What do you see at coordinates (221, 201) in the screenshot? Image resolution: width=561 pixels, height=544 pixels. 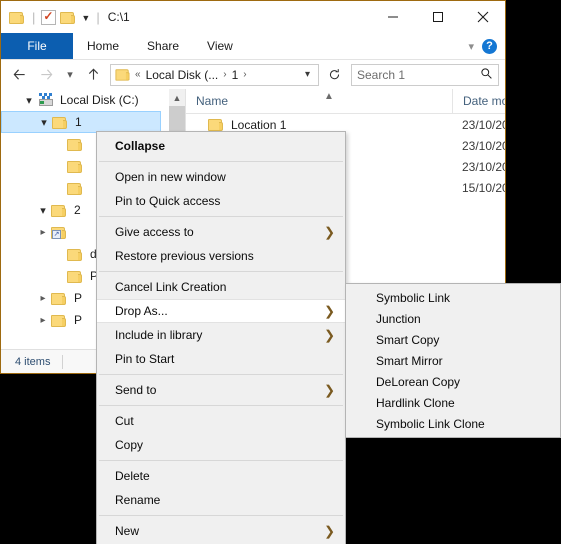 I see `menu-item-pin-to-quick-access: Pin to Quick access` at bounding box center [221, 201].